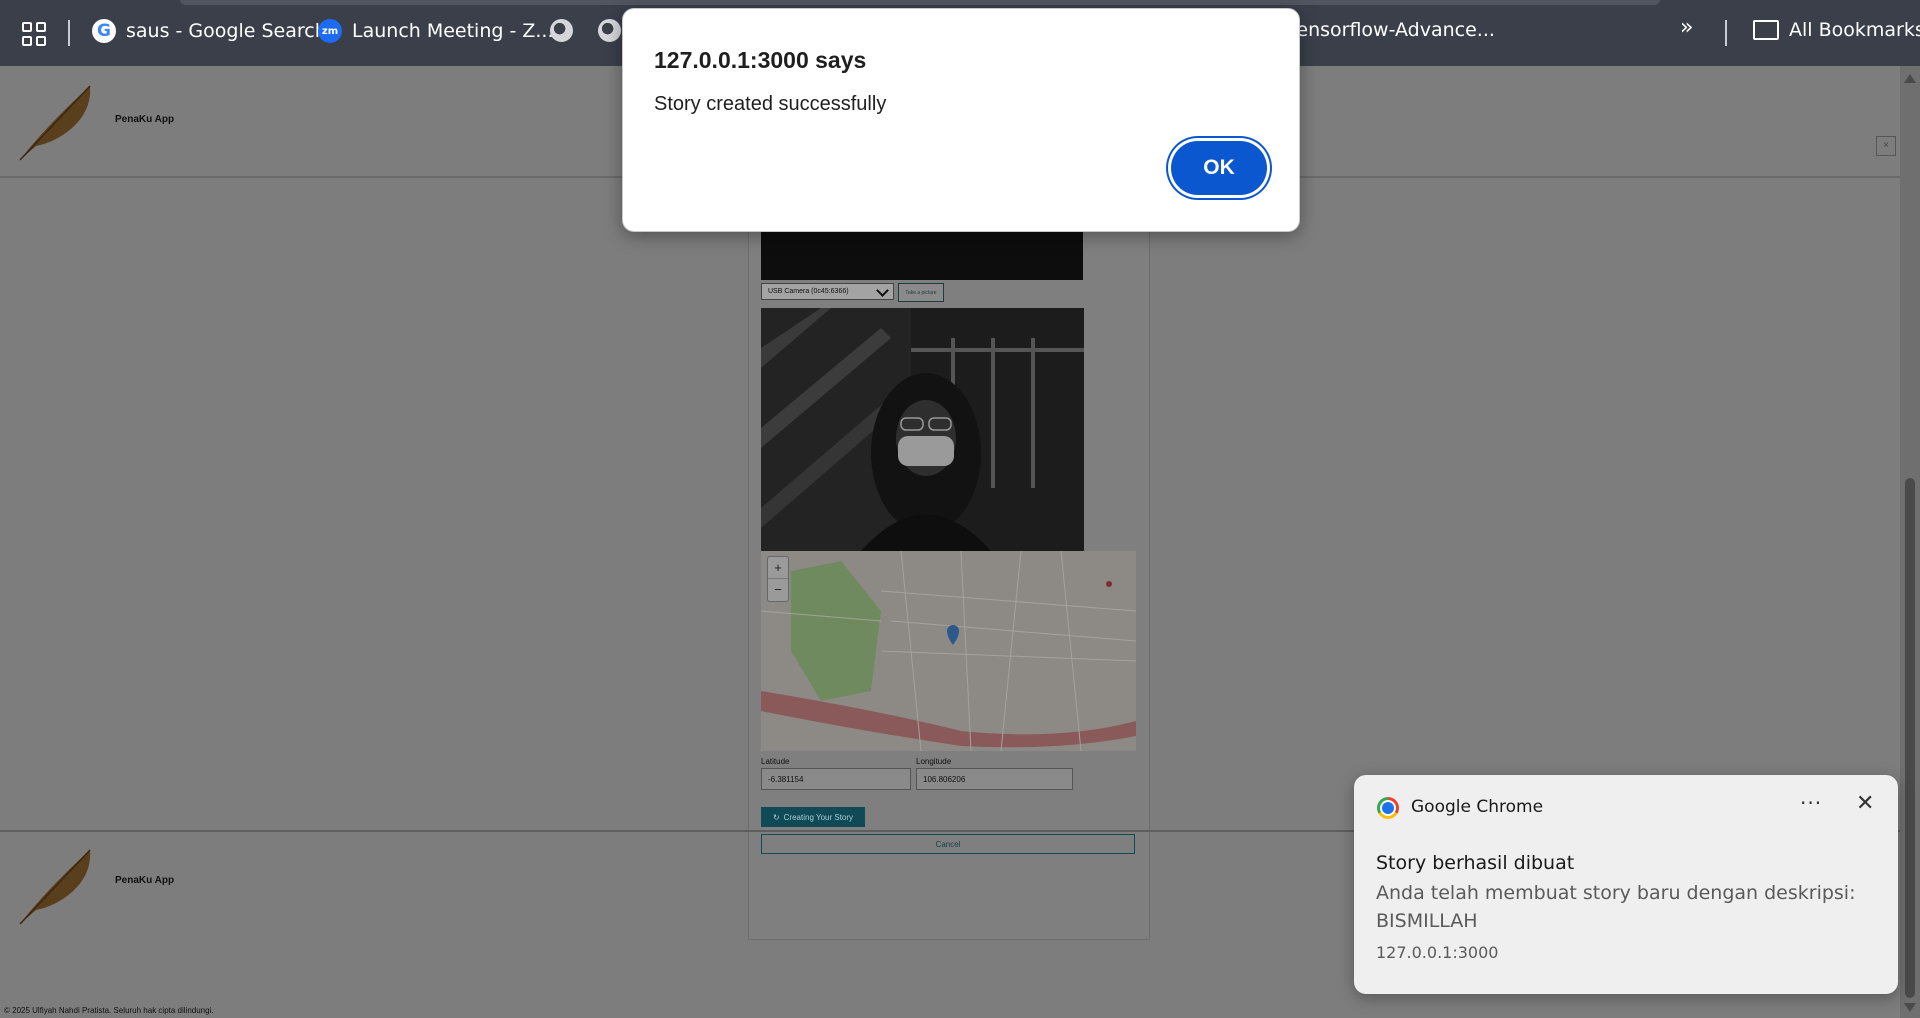 This screenshot has height=1018, width=1920. I want to click on footer-brand-name: PenaKu App, so click(145, 880).